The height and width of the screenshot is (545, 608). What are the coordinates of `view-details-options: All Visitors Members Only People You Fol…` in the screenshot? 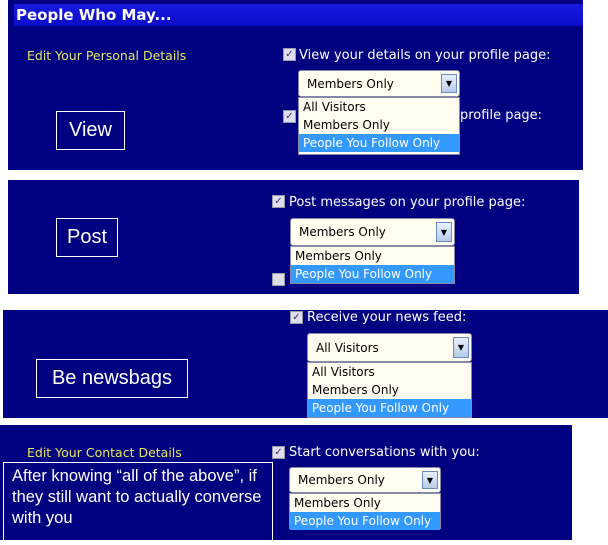 It's located at (379, 126).